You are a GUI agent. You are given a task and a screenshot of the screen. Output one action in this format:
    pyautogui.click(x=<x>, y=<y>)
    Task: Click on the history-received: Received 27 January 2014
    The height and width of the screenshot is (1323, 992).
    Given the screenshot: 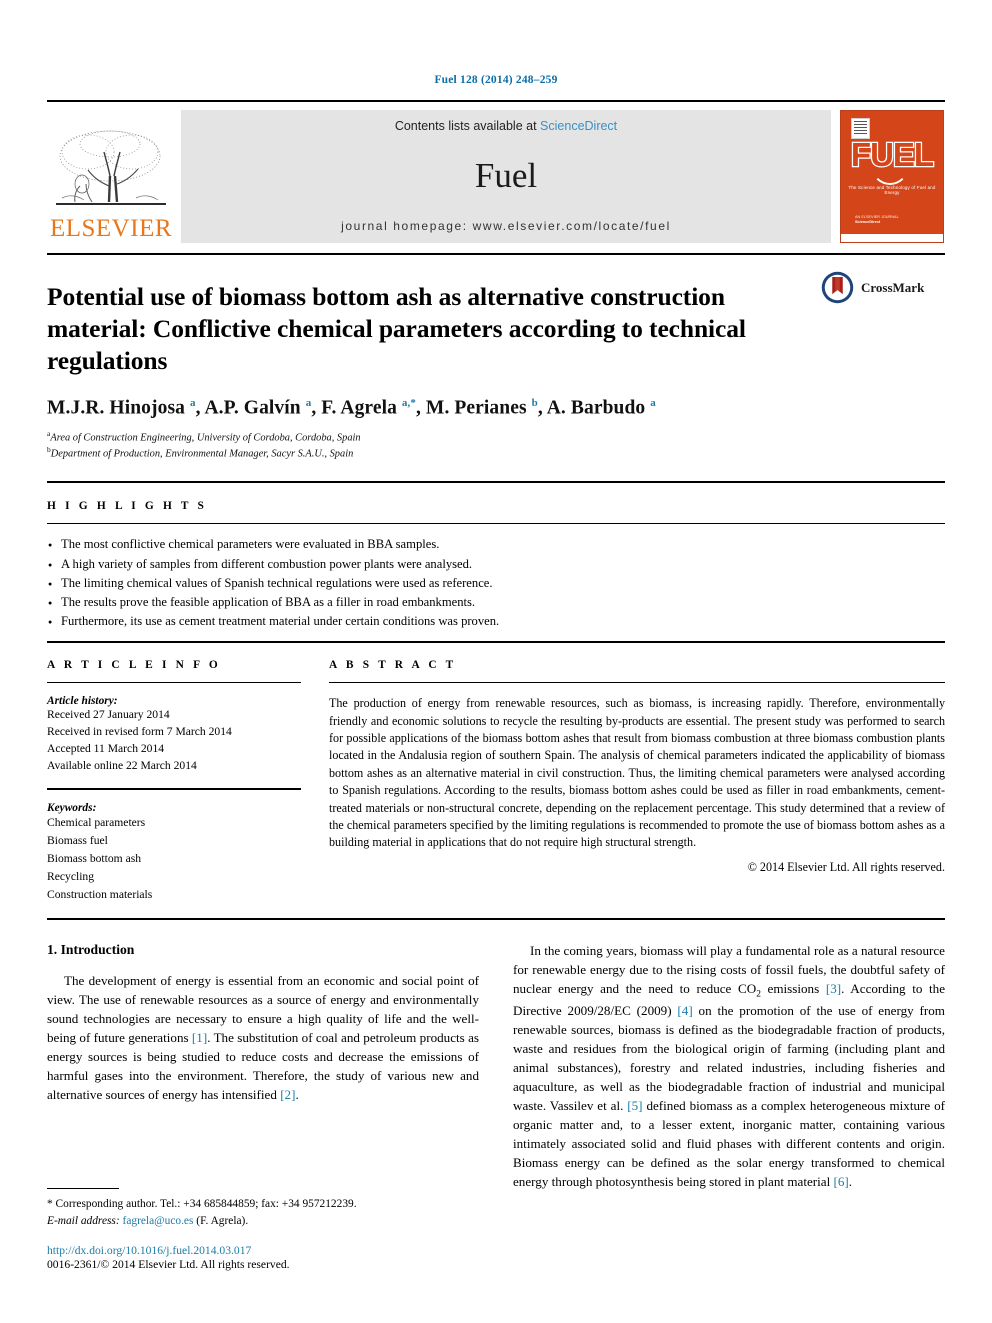 What is the action you would take?
    pyautogui.click(x=108, y=715)
    